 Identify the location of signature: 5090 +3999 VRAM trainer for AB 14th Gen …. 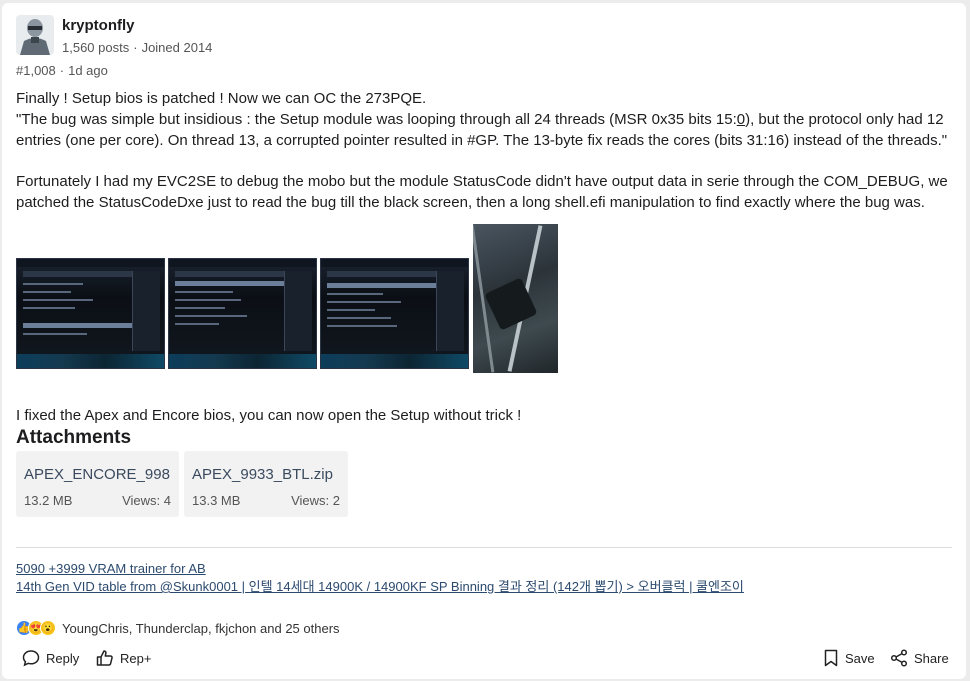
(380, 578).